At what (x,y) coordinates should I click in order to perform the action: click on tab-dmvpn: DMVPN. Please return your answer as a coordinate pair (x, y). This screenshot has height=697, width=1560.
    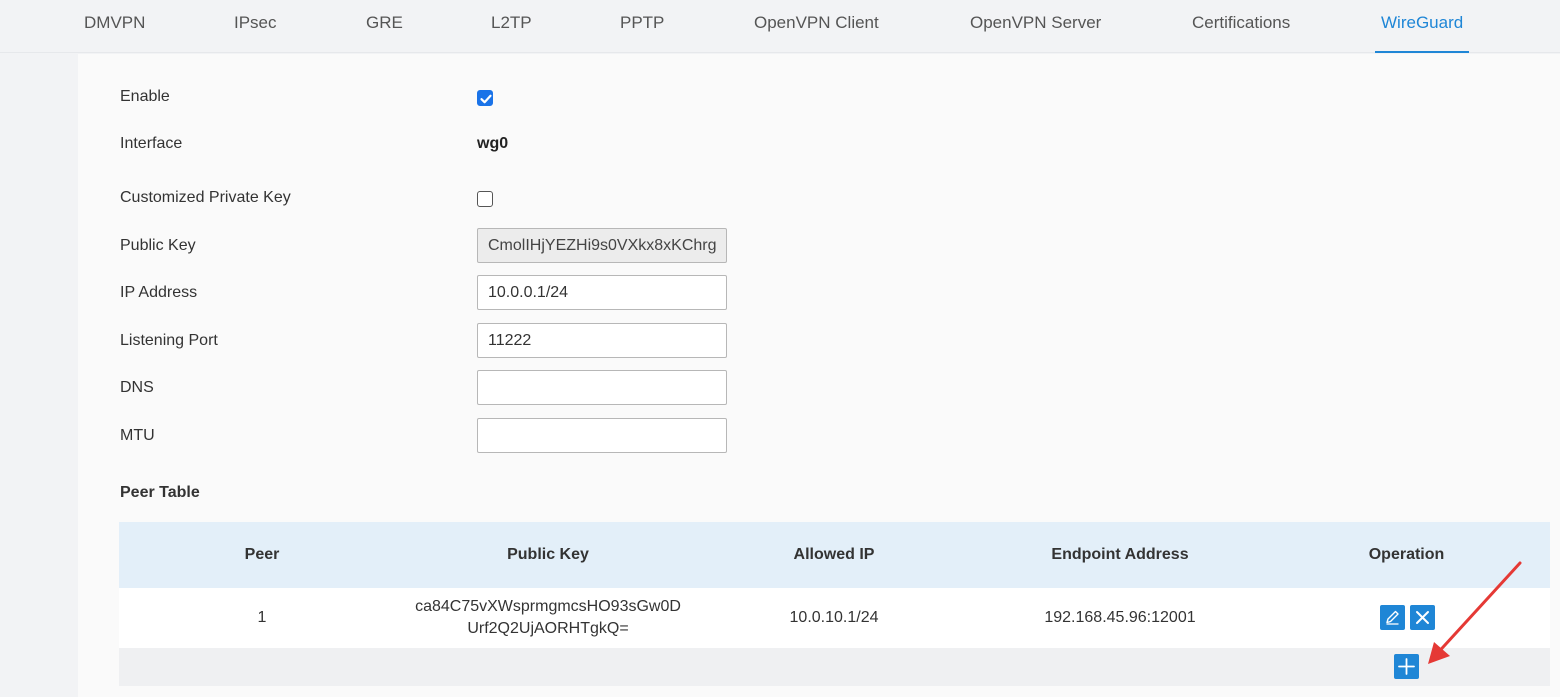
    Looking at the image, I should click on (114, 26).